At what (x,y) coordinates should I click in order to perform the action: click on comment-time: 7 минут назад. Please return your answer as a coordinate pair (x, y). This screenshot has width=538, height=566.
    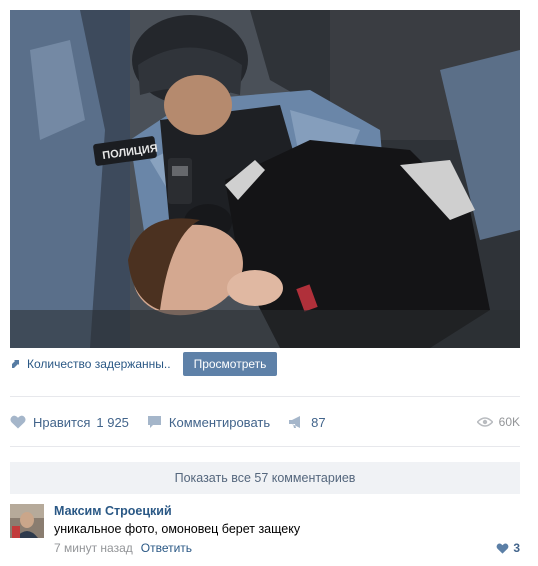
    Looking at the image, I should click on (93, 548).